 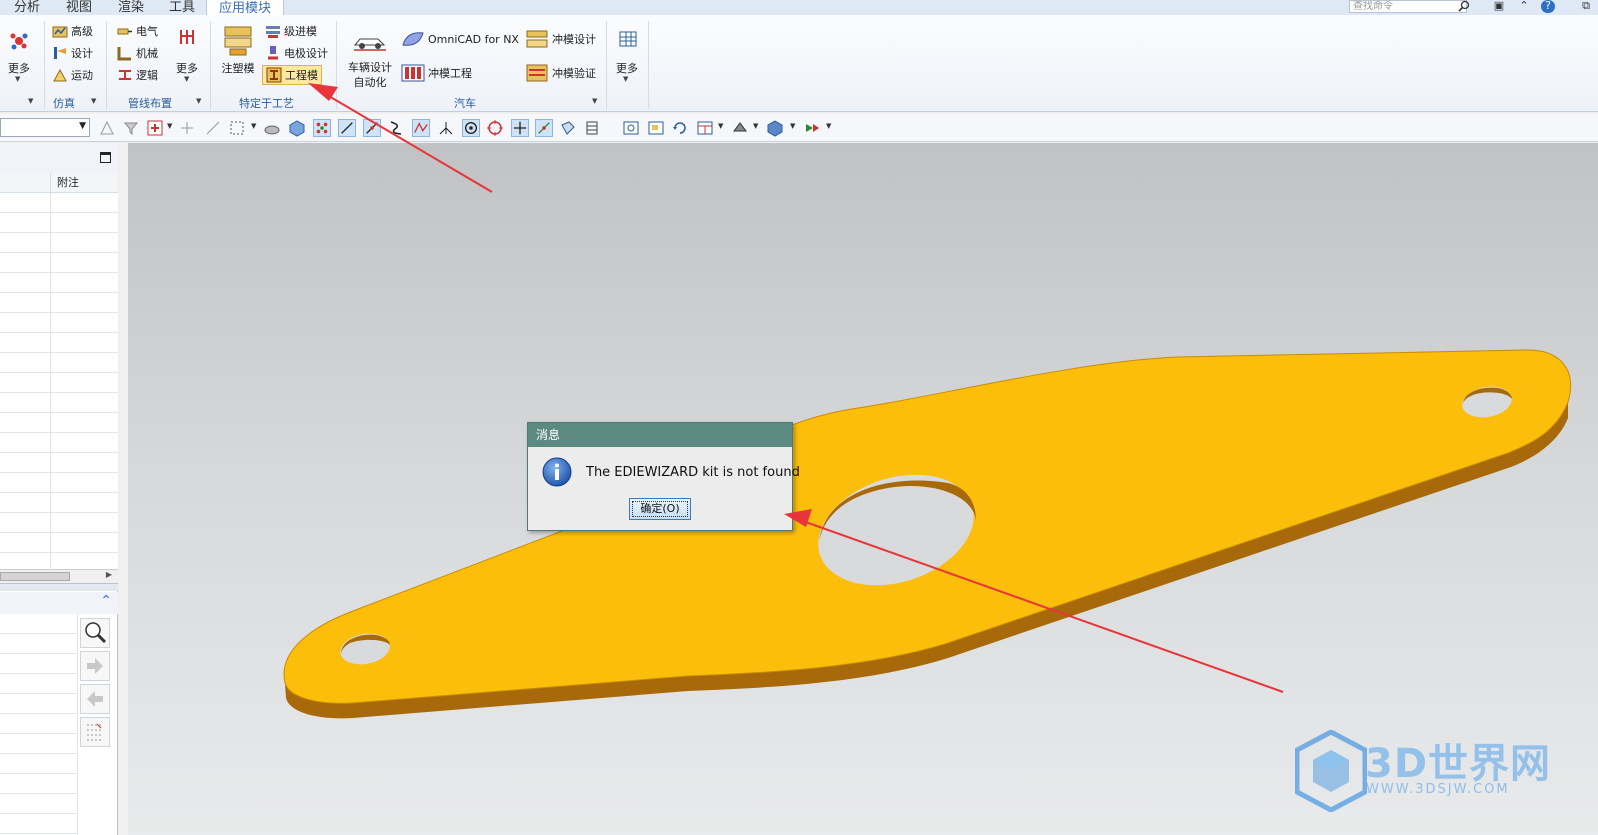 What do you see at coordinates (109, 574) in the screenshot?
I see `chevron-right-icon: ▶` at bounding box center [109, 574].